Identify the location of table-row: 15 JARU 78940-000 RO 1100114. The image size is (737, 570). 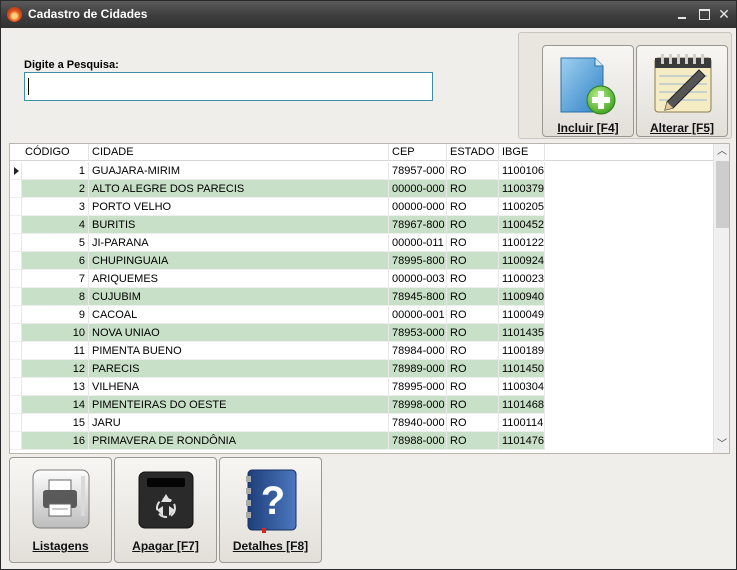
(277, 423).